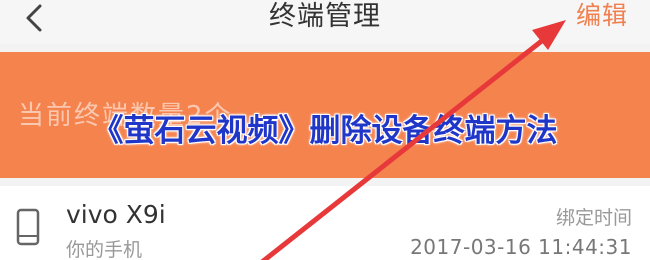  I want to click on tutorial-caption: 《萤石云视频》删除设备终端方法, so click(325, 131).